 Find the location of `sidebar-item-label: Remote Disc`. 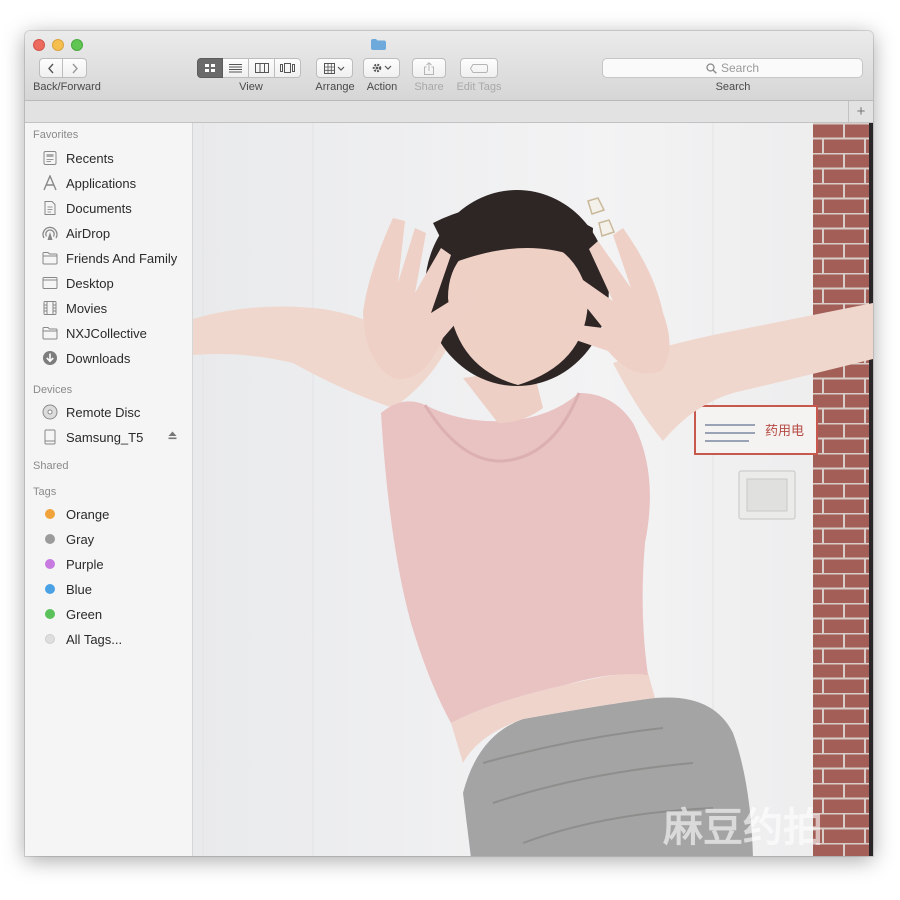

sidebar-item-label: Remote Disc is located at coordinates (103, 412).